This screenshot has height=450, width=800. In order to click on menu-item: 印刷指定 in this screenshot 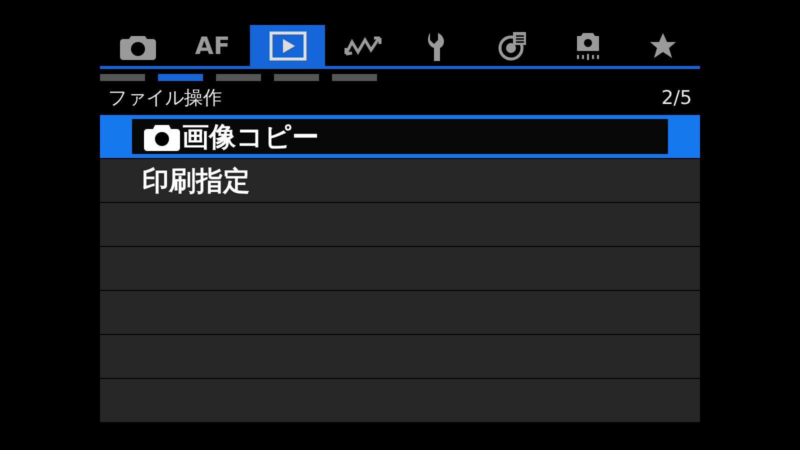, I will do `click(400, 180)`.